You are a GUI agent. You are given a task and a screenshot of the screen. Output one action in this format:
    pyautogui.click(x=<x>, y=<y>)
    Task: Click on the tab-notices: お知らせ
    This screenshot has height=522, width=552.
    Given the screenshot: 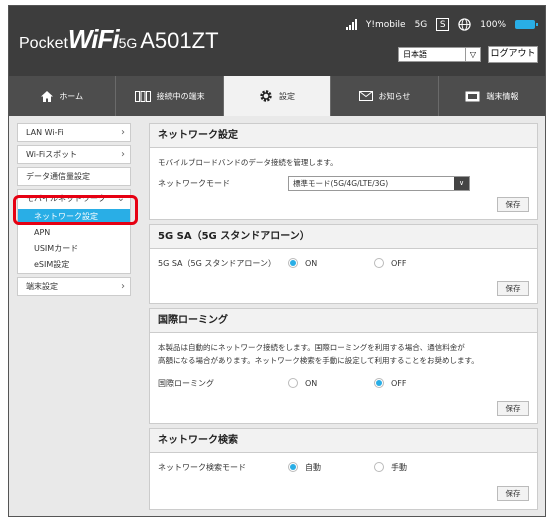 What is the action you would take?
    pyautogui.click(x=385, y=96)
    